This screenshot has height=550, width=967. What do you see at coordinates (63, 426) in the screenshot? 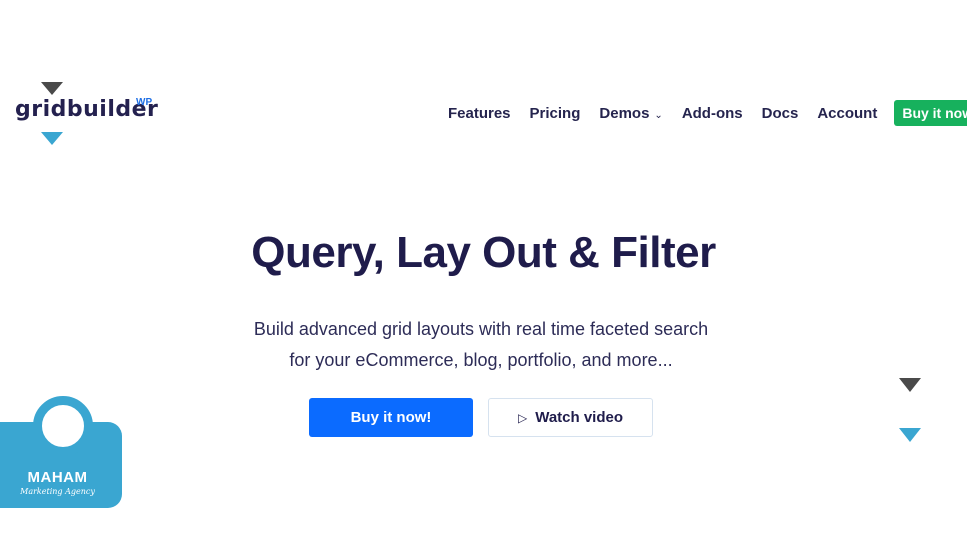
I see `watermark-logo-icon` at bounding box center [63, 426].